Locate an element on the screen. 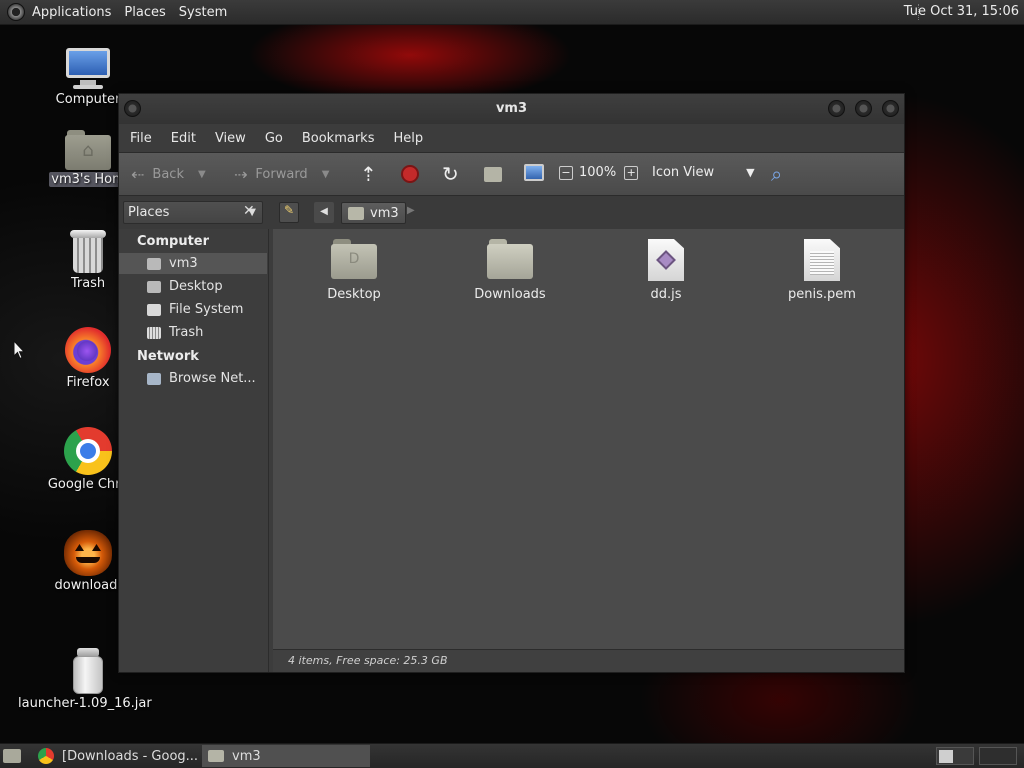 The image size is (1024, 768). maximize-button is located at coordinates (863, 108).